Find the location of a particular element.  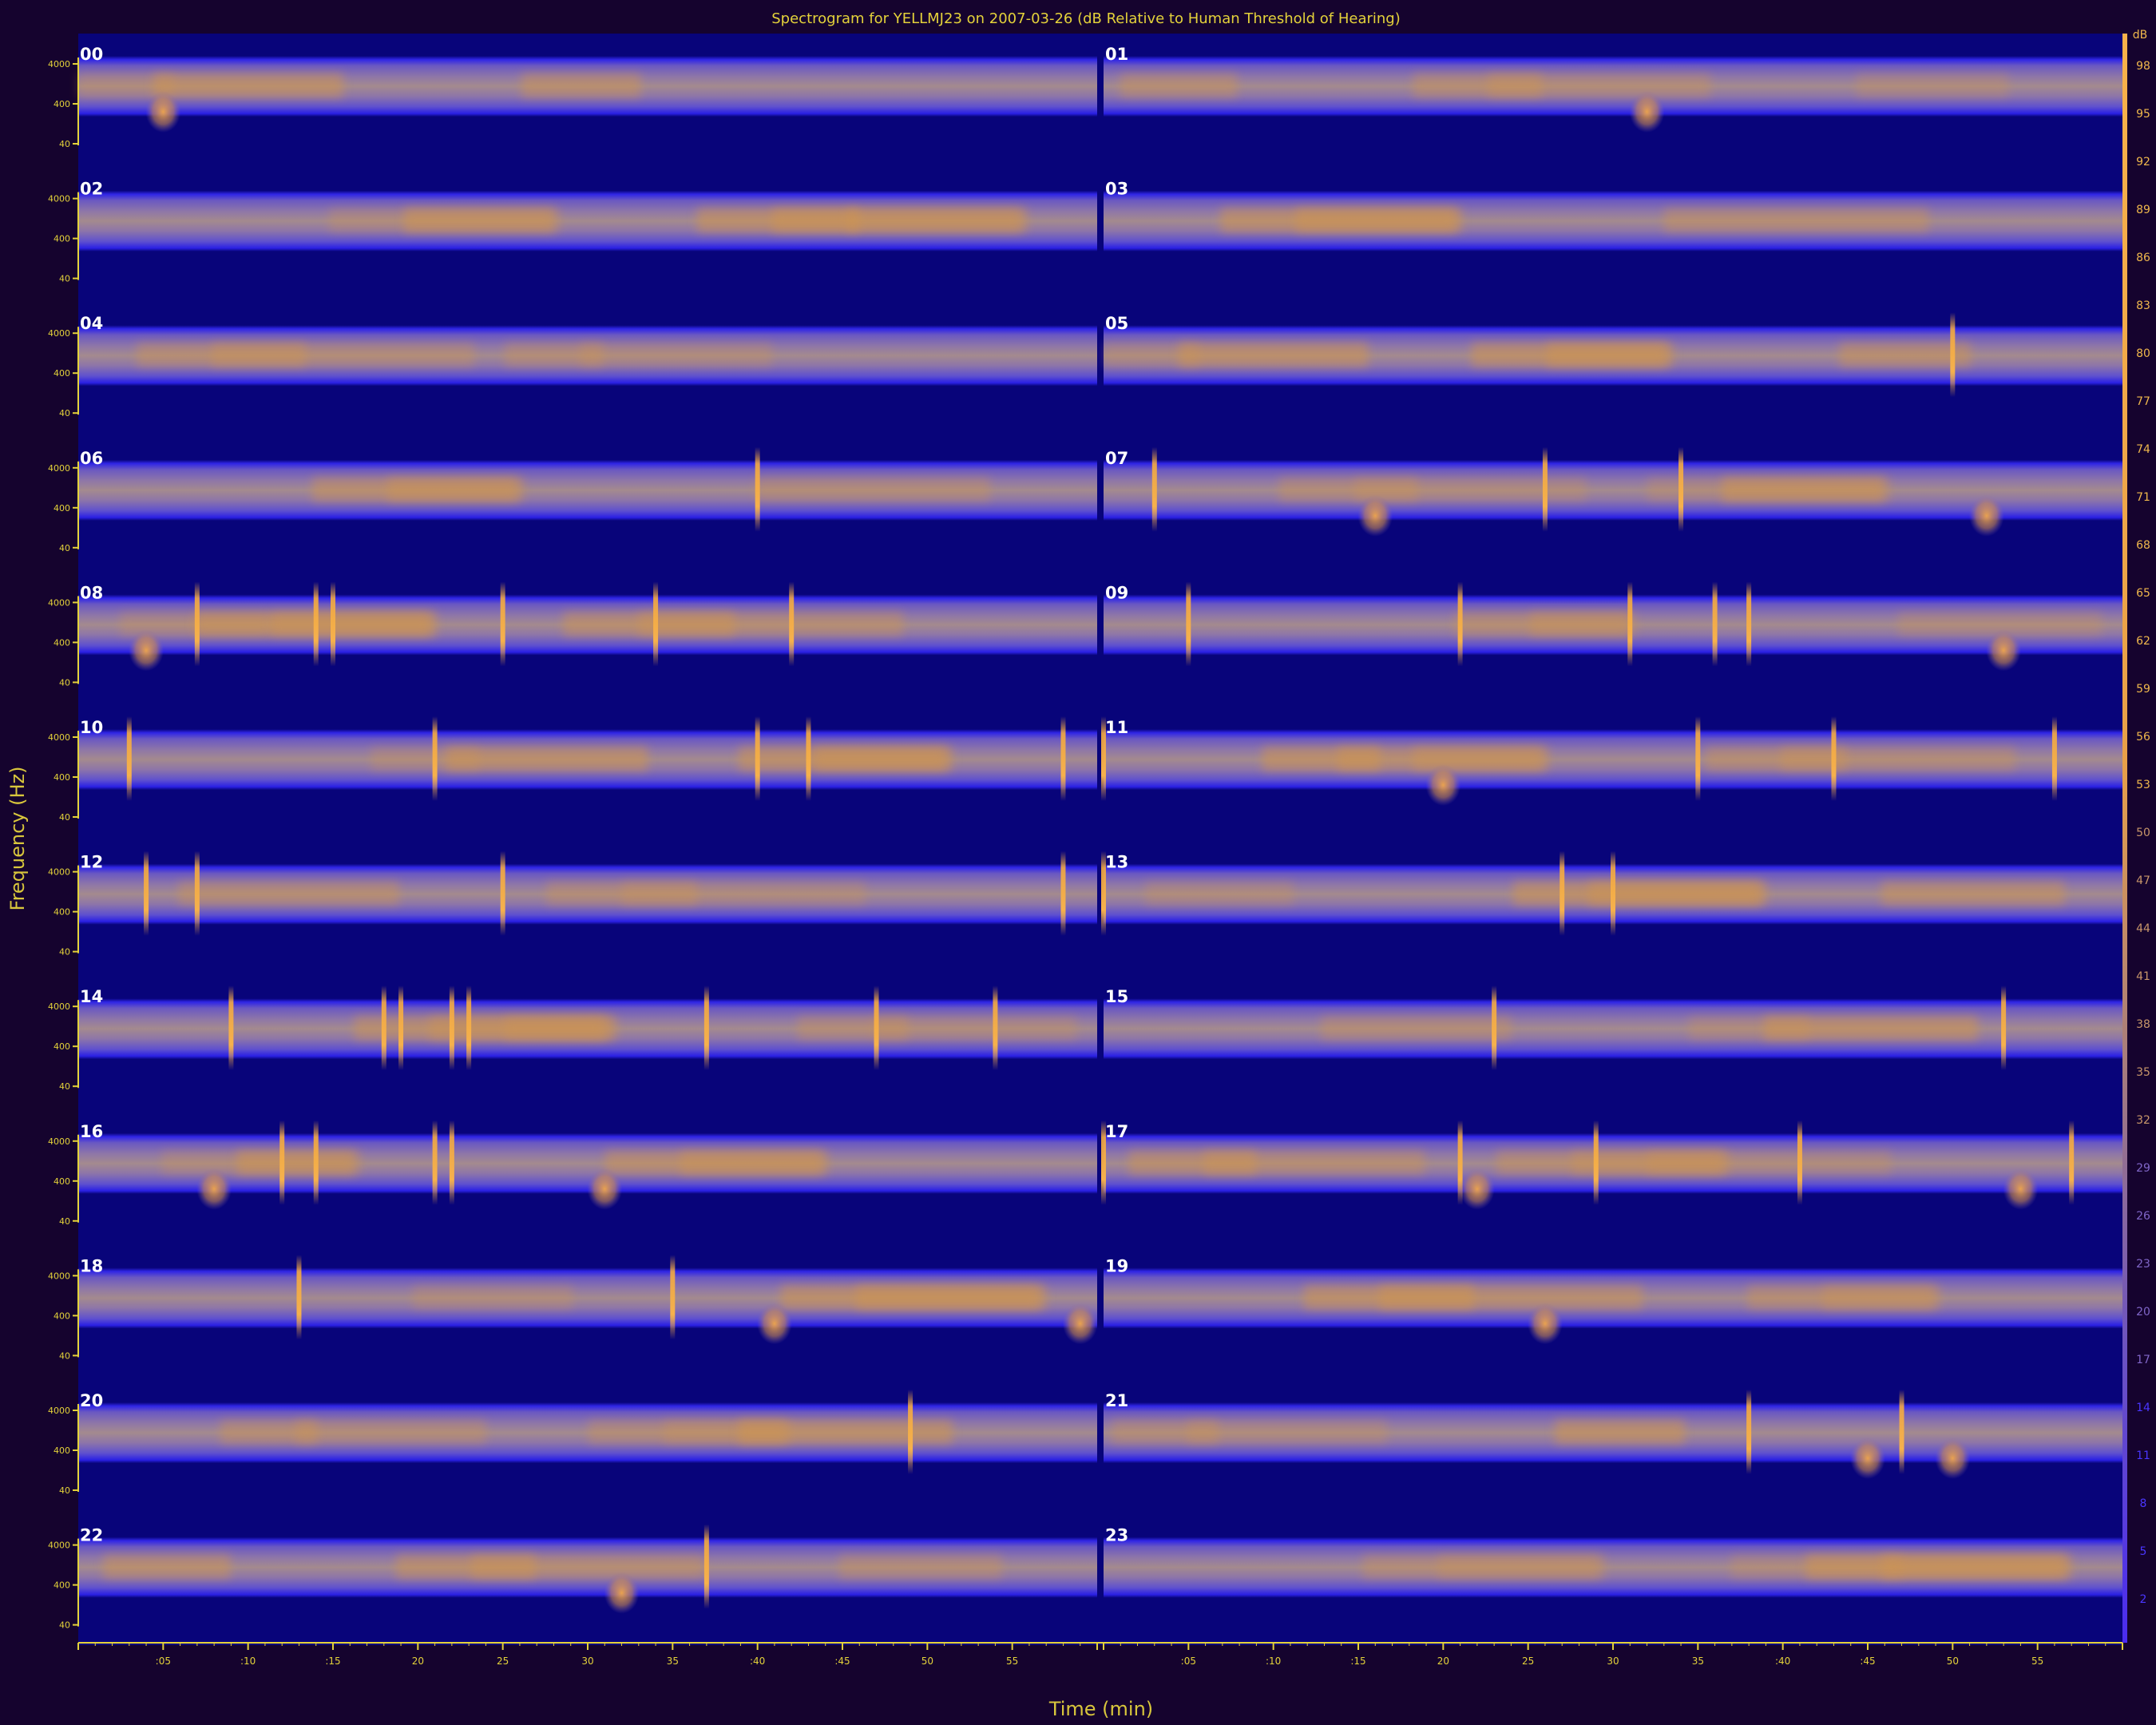

time-tick-label: :05 is located at coordinates (1188, 1661).